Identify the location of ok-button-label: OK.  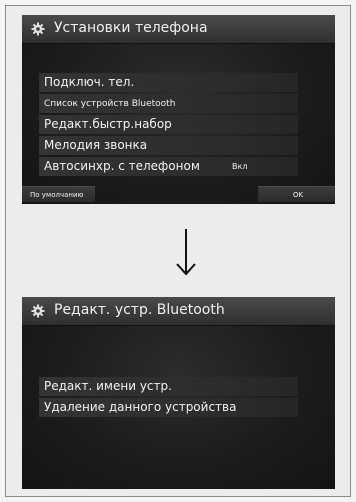
(298, 195).